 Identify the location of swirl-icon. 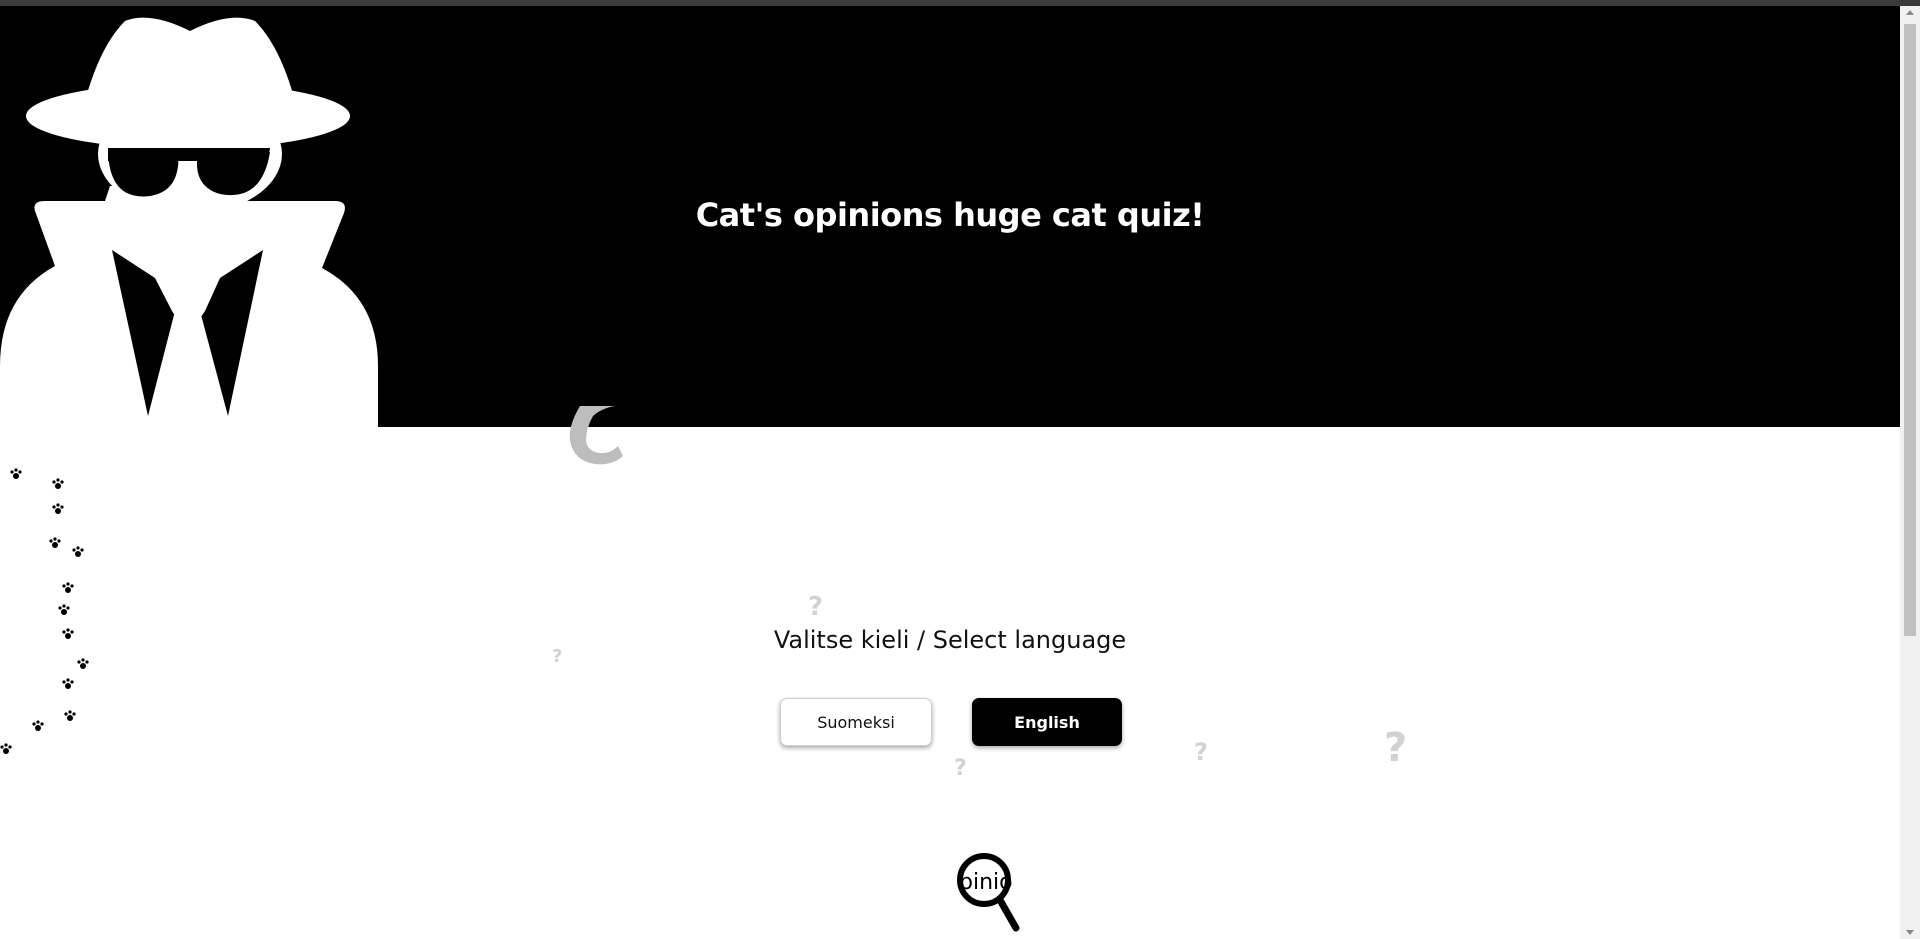
(596, 435).